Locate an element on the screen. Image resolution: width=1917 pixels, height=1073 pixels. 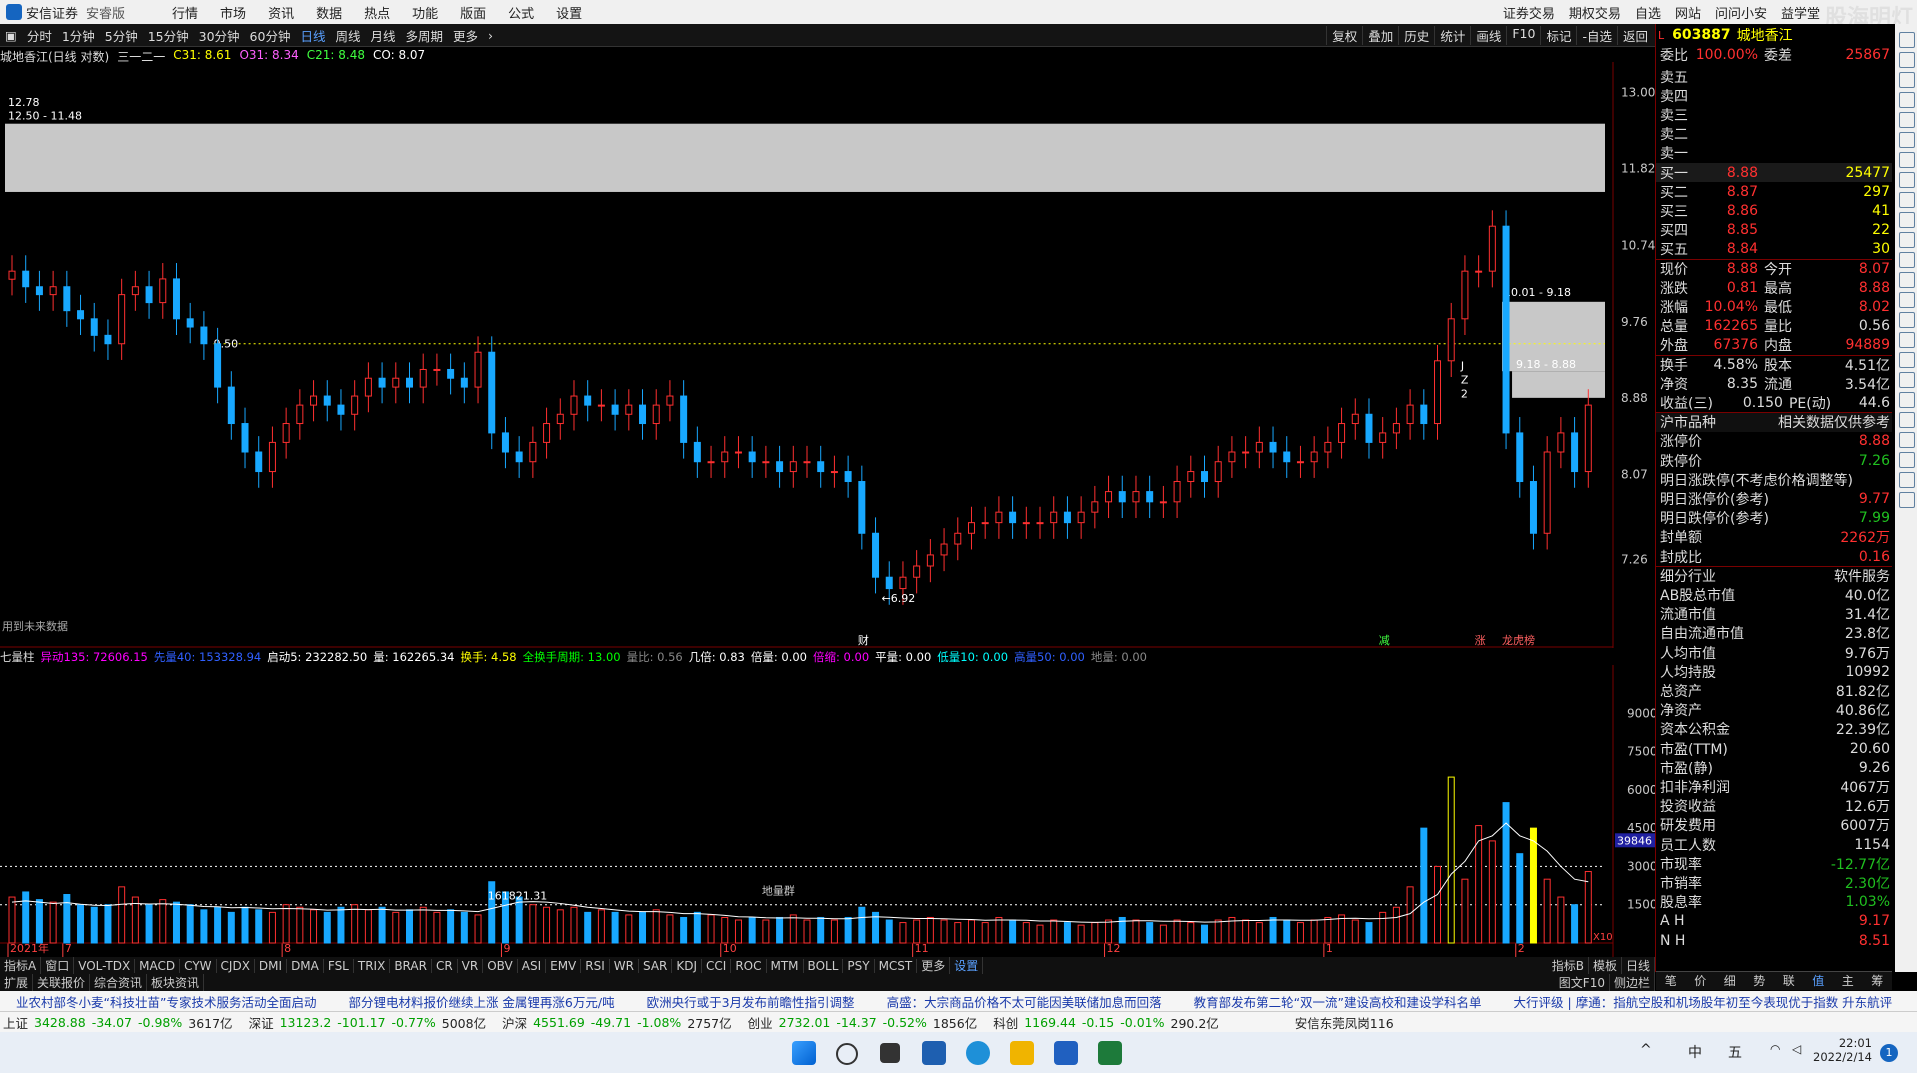
menu-gongshi: 公式 is located at coordinates (521, 12).